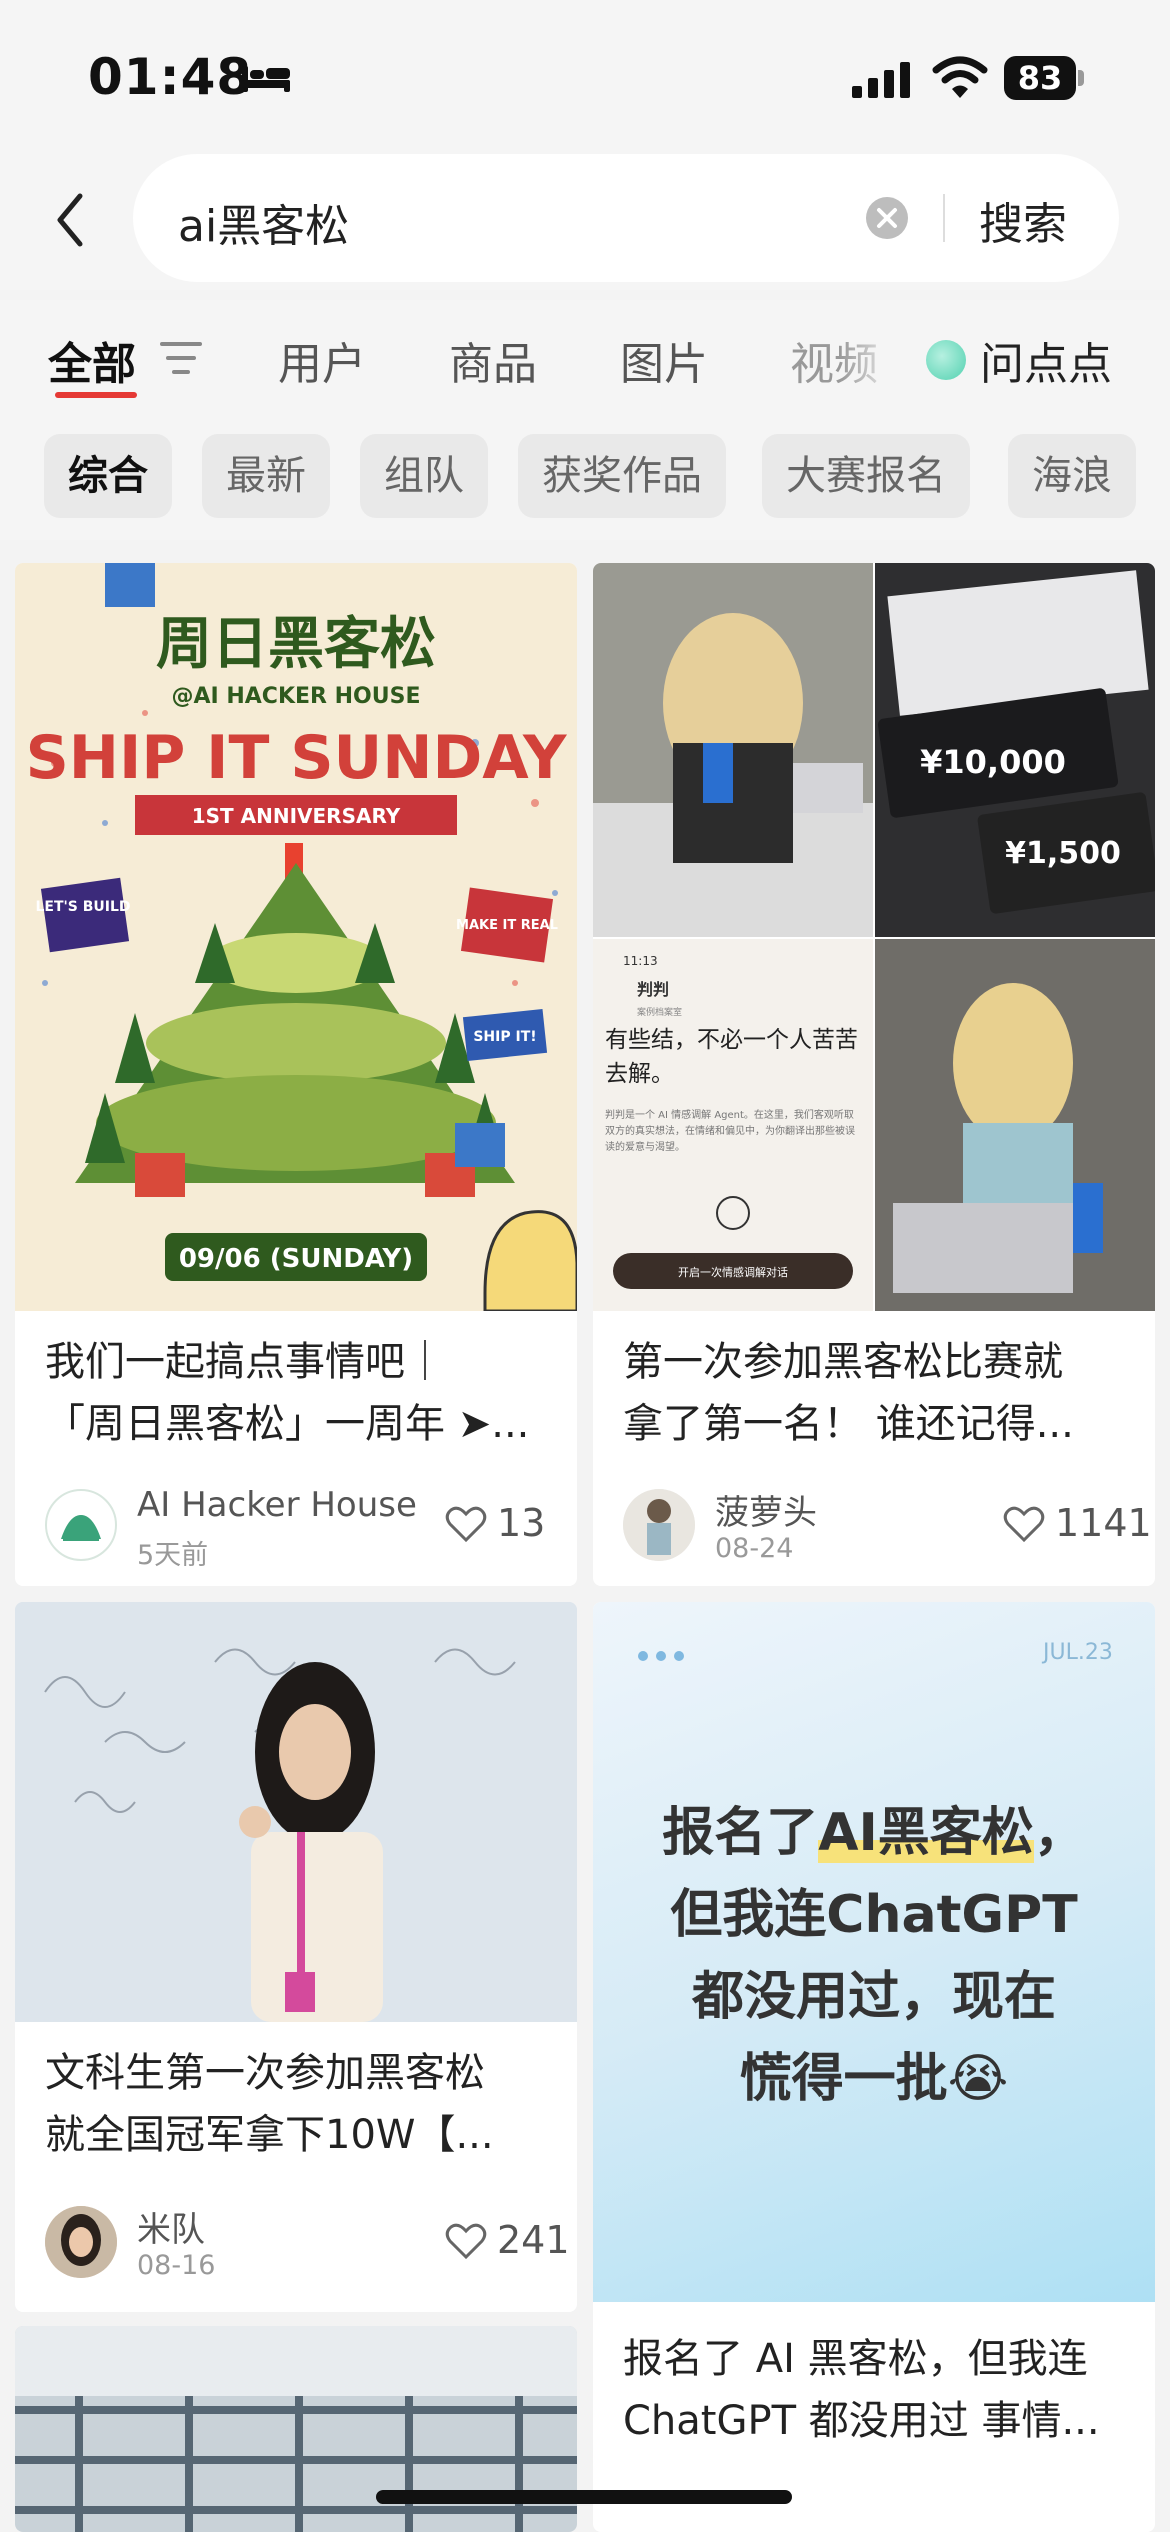  I want to click on poster-date: 09/06 (SUNDAY), so click(296, 1259).